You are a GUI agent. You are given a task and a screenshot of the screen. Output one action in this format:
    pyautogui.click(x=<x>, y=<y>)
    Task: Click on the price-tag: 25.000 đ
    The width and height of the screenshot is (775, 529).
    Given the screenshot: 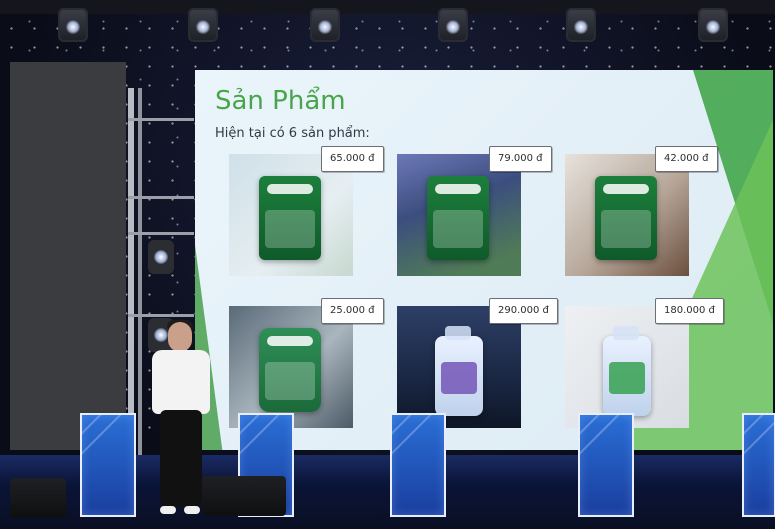 What is the action you would take?
    pyautogui.click(x=352, y=311)
    